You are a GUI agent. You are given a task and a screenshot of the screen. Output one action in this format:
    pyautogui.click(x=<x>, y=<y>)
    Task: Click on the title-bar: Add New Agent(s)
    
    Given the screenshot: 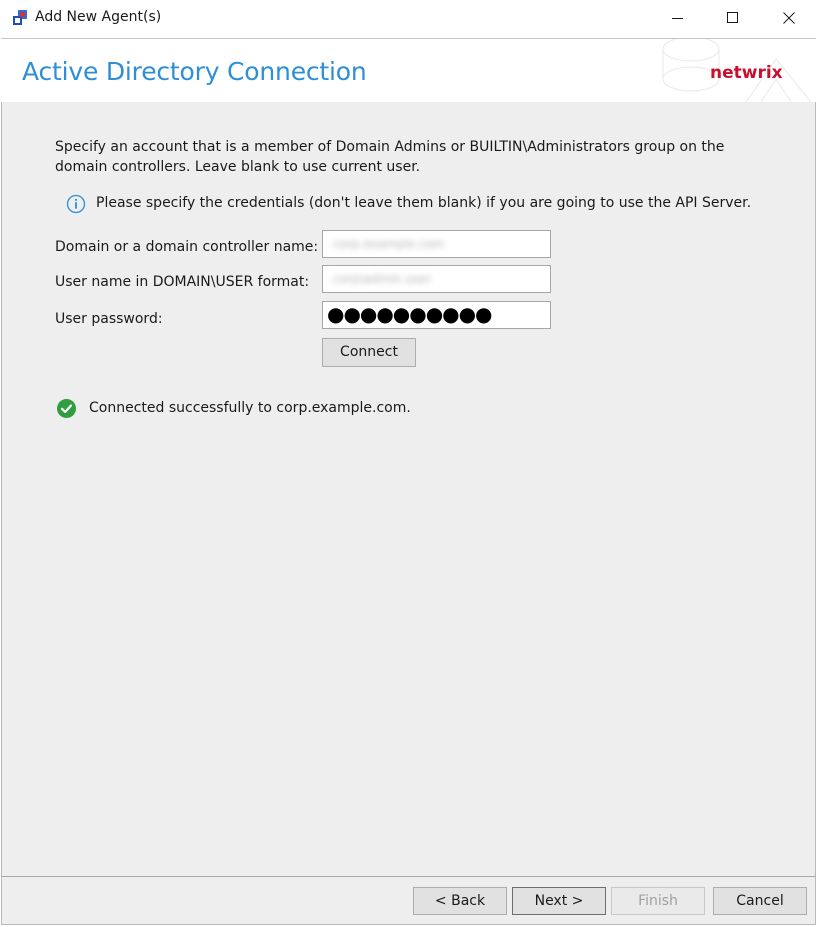 What is the action you would take?
    pyautogui.click(x=409, y=18)
    